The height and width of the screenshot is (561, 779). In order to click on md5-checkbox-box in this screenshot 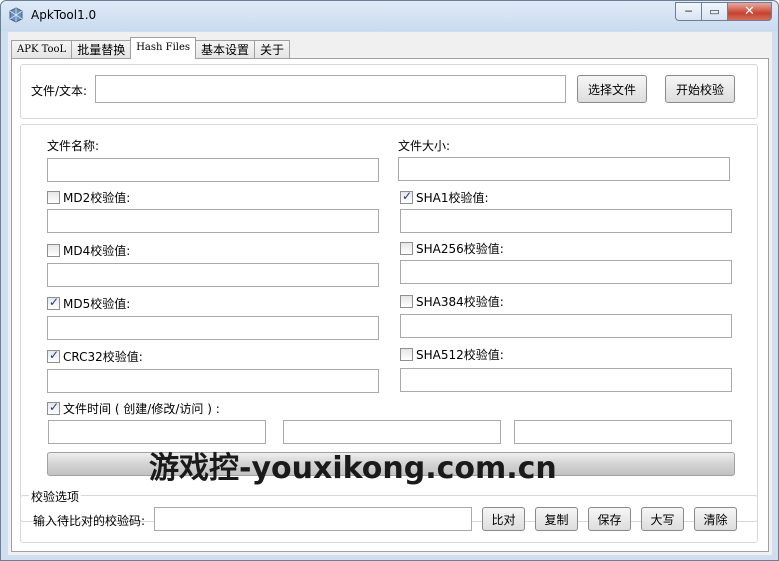, I will do `click(53, 302)`.